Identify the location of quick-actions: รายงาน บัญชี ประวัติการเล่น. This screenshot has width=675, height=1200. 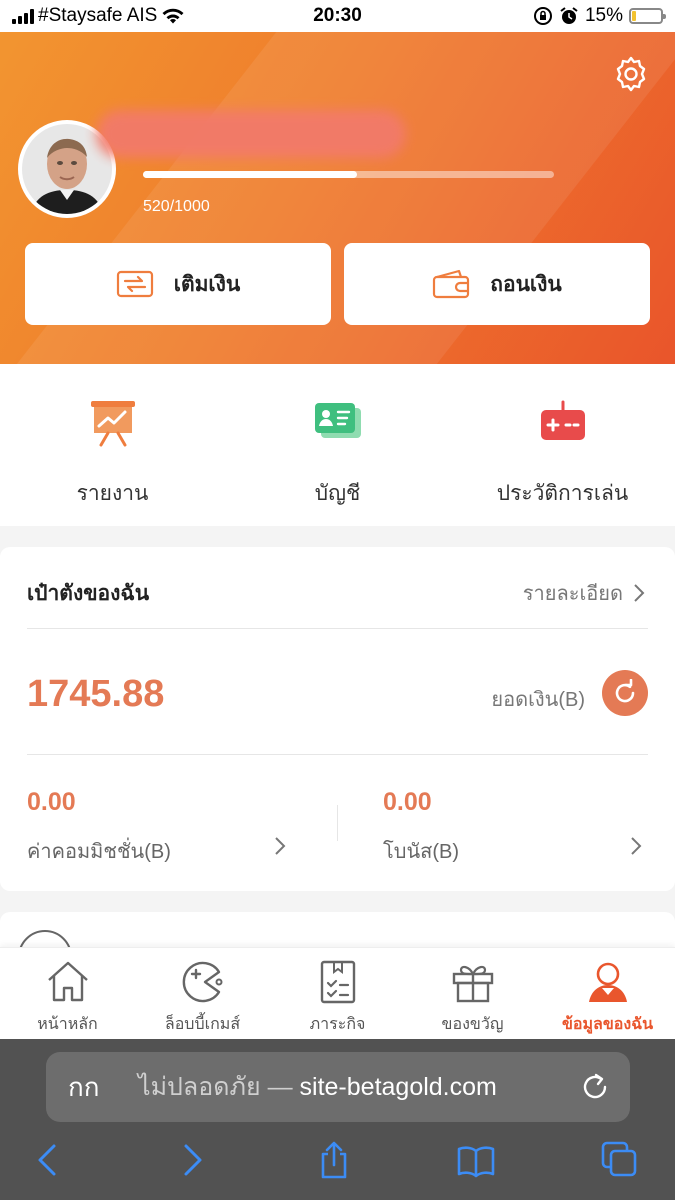
(337, 445).